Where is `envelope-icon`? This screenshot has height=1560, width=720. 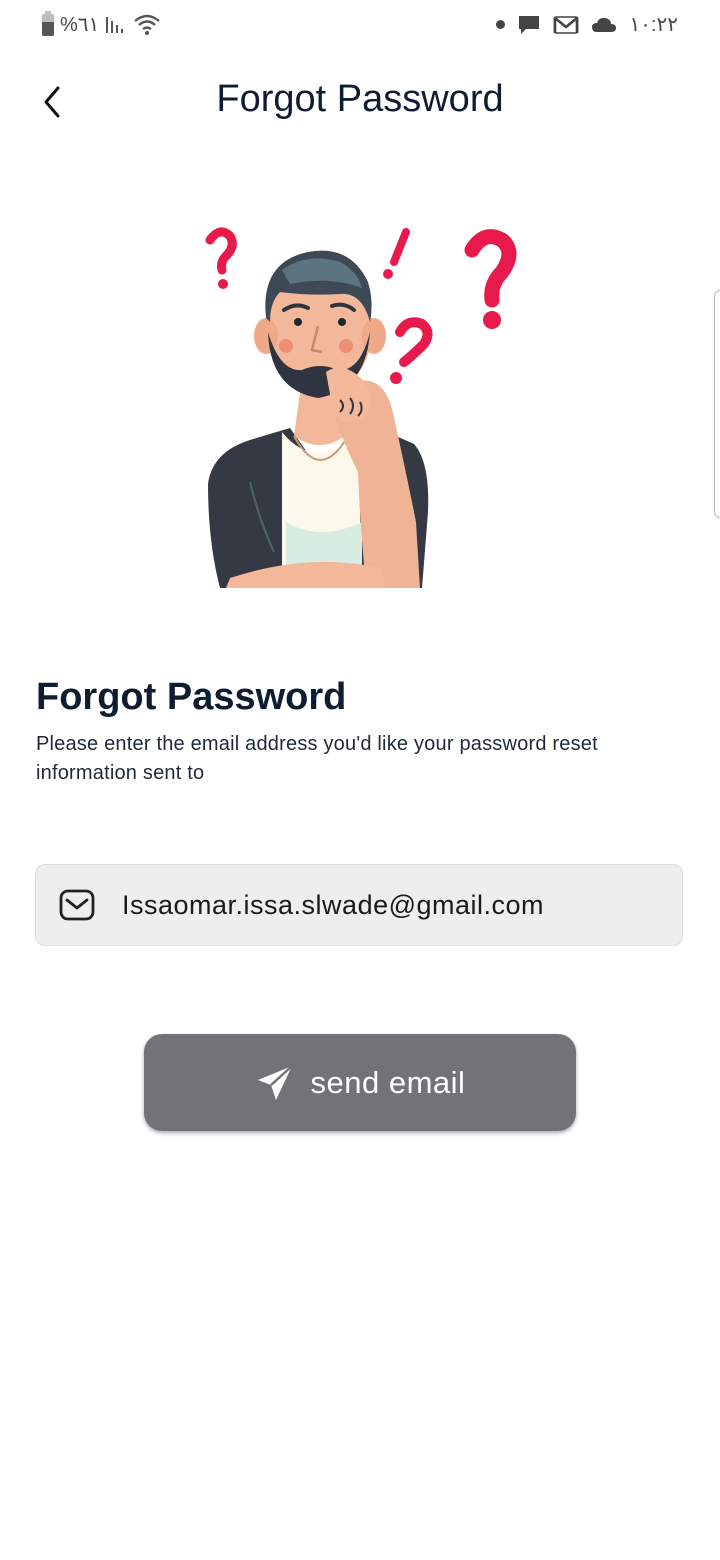 envelope-icon is located at coordinates (77, 905).